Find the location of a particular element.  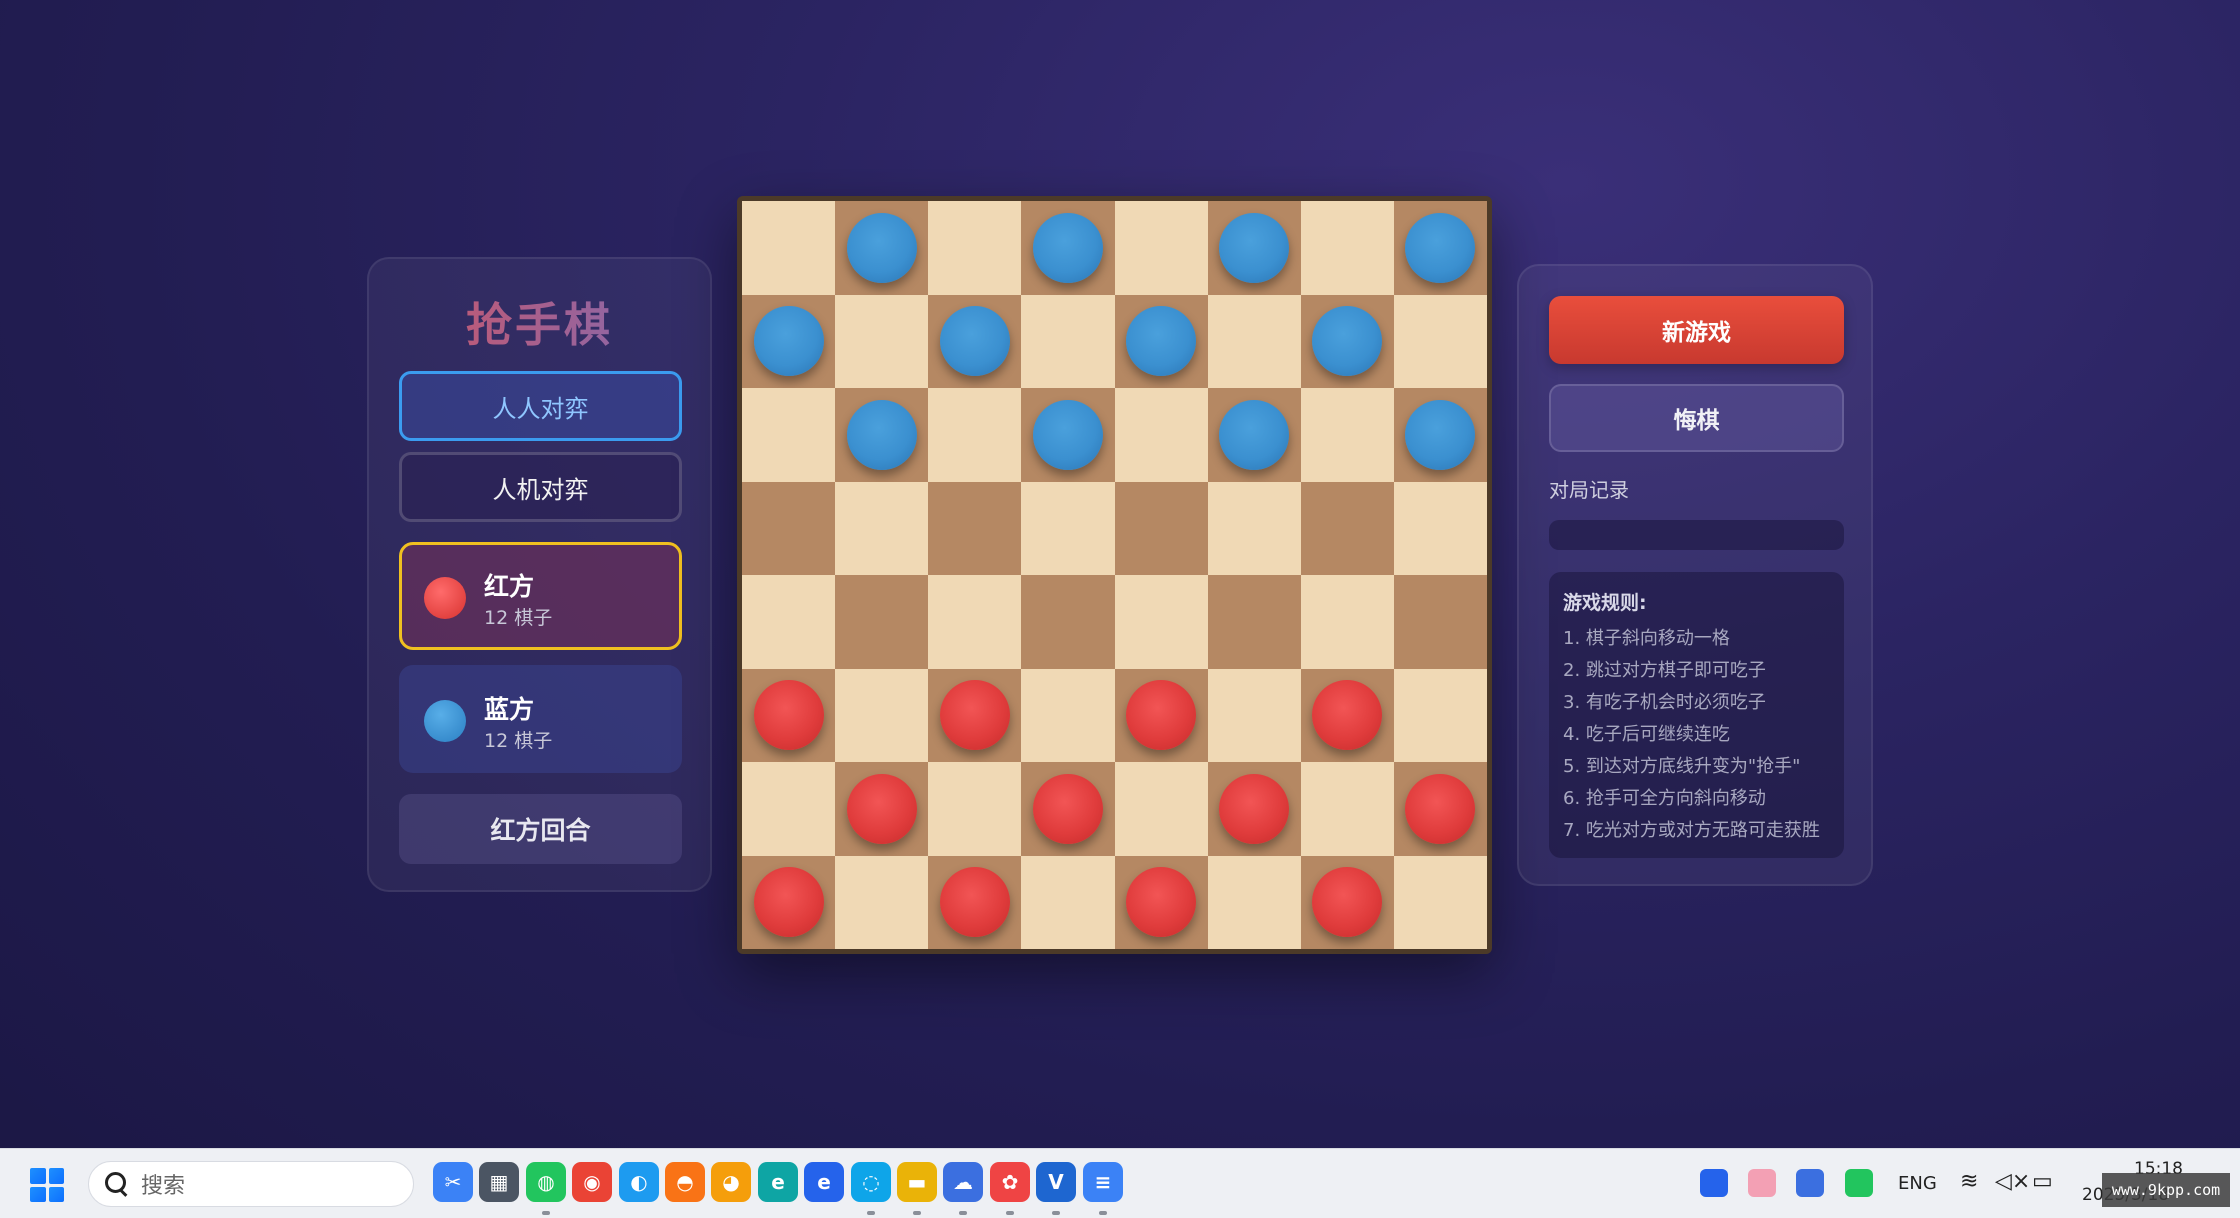

wechat-tray-icon is located at coordinates (1859, 1183).